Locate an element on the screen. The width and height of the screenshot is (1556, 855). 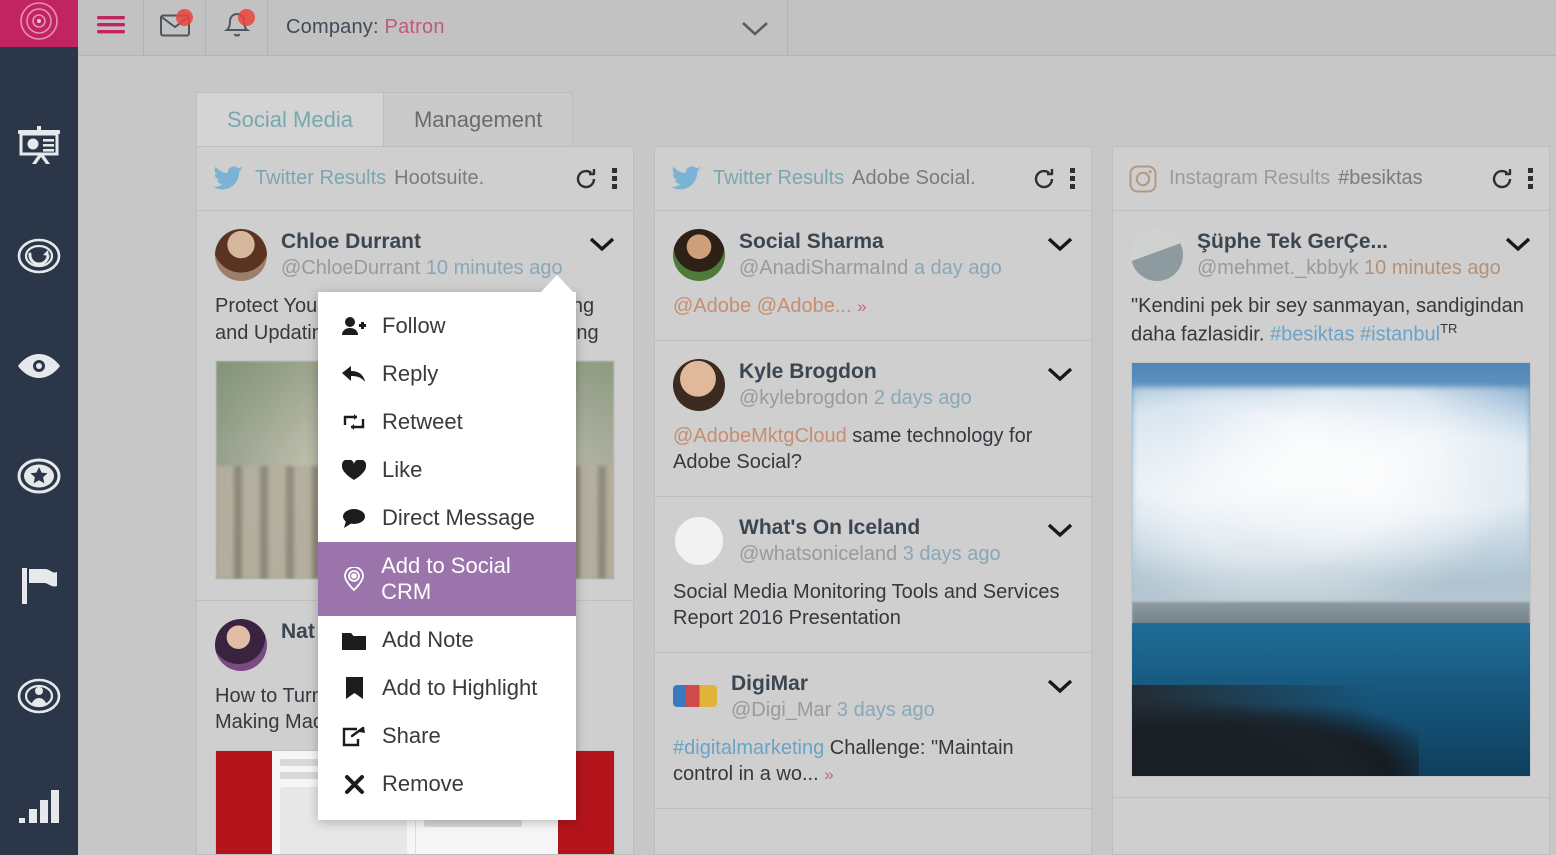
influencer-icon is located at coordinates (39, 696).